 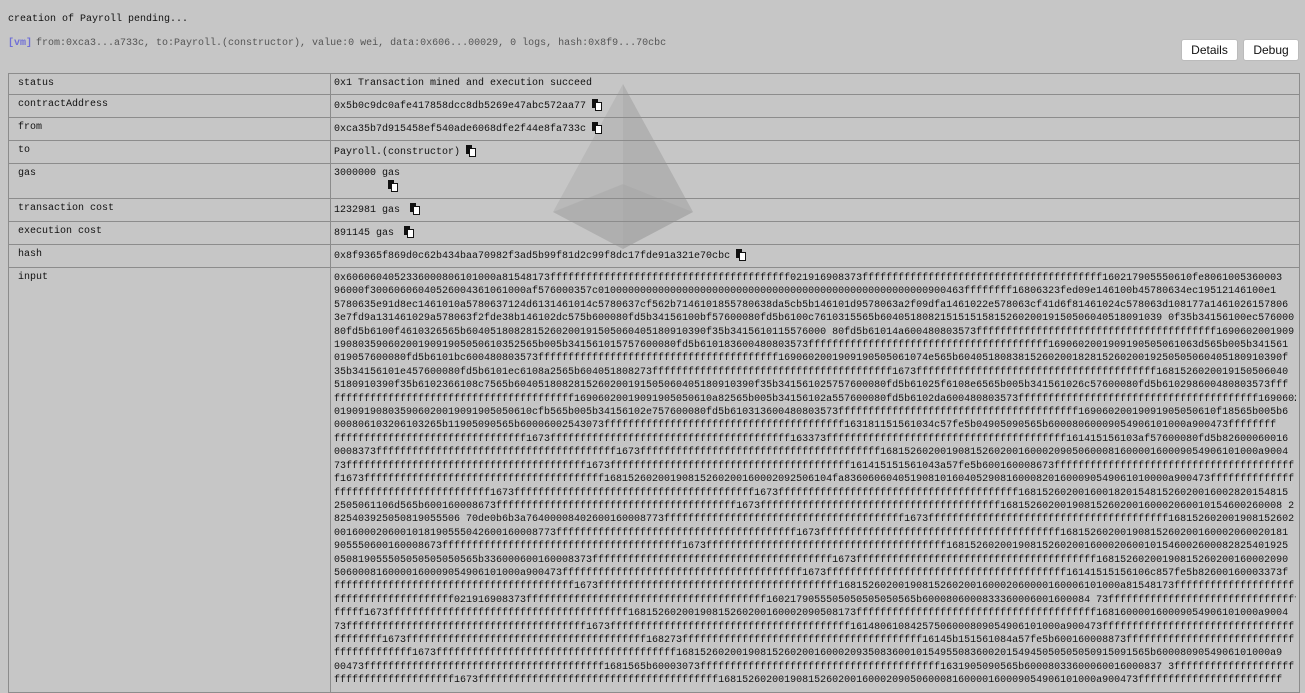 I want to click on row-key: execution cost, so click(x=169, y=233).